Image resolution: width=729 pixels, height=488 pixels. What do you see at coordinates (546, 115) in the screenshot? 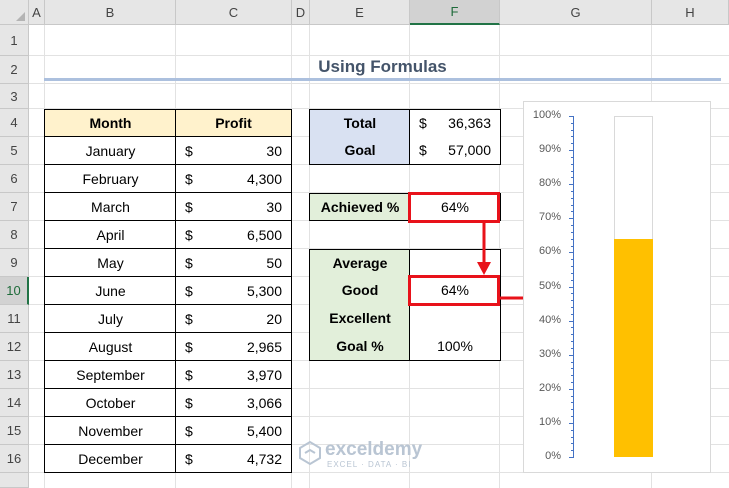
I see `chart-y-tick-label: 100%` at bounding box center [546, 115].